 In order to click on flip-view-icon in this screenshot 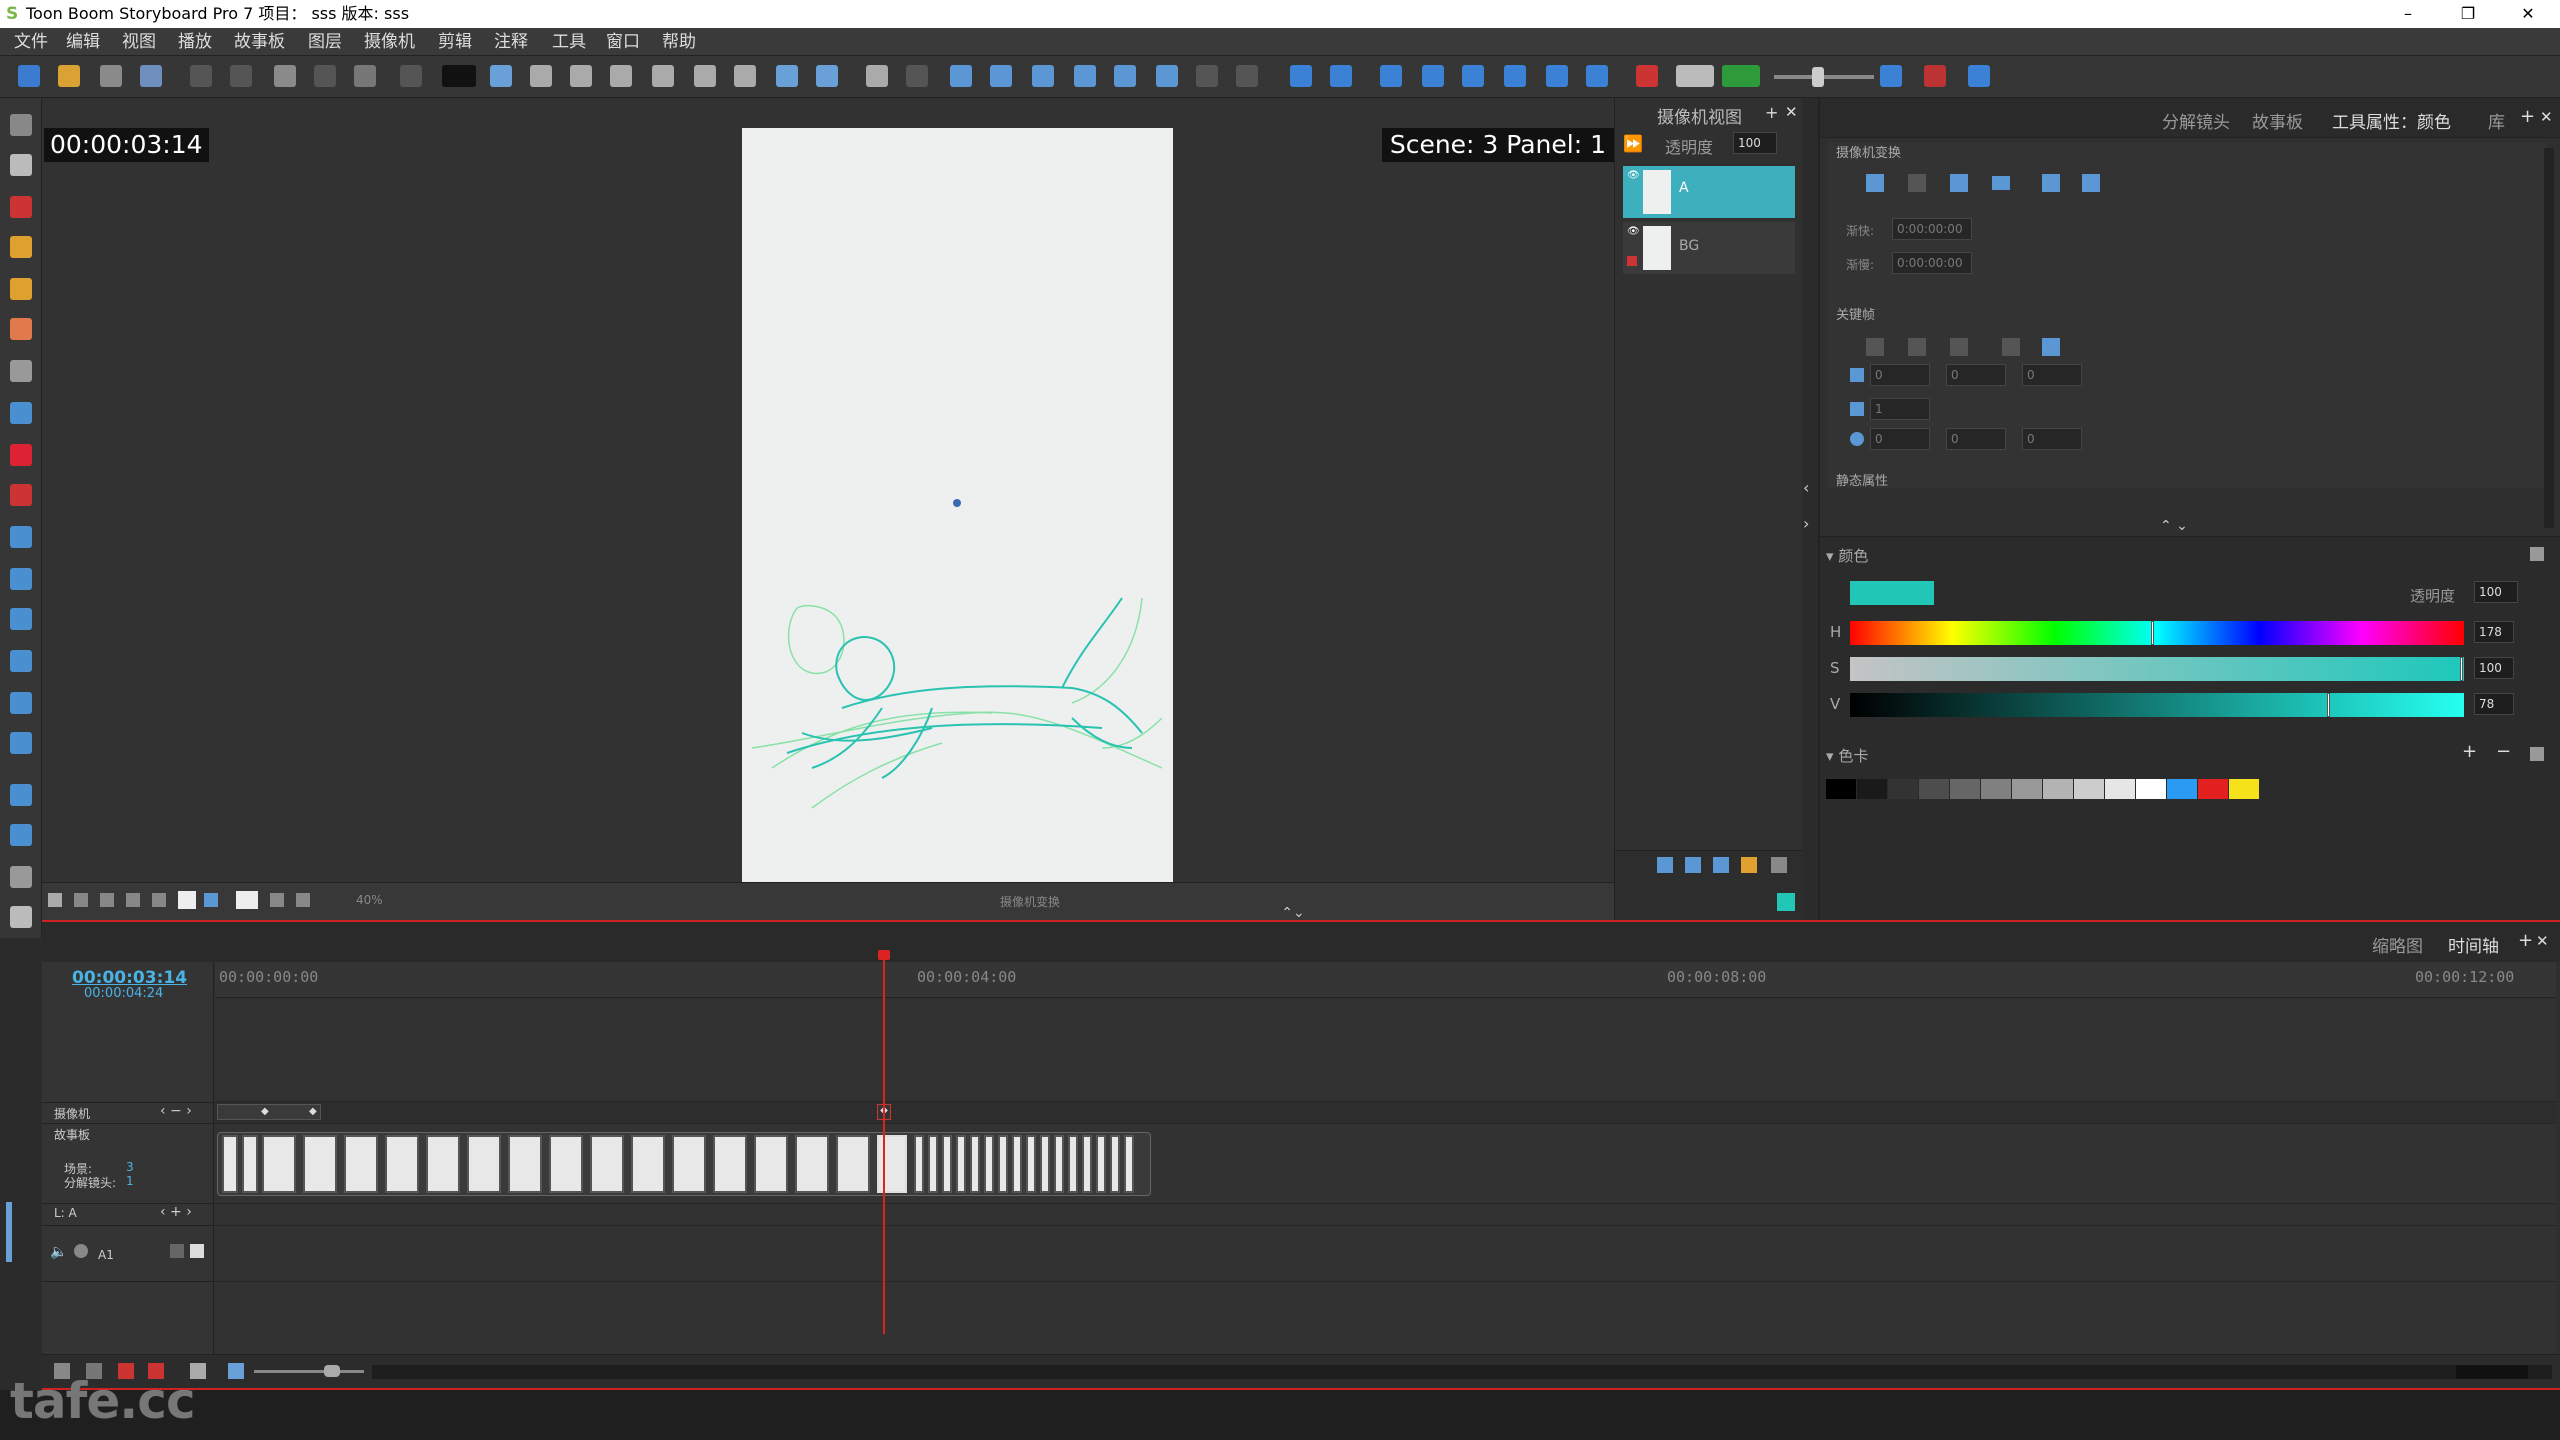, I will do `click(303, 900)`.